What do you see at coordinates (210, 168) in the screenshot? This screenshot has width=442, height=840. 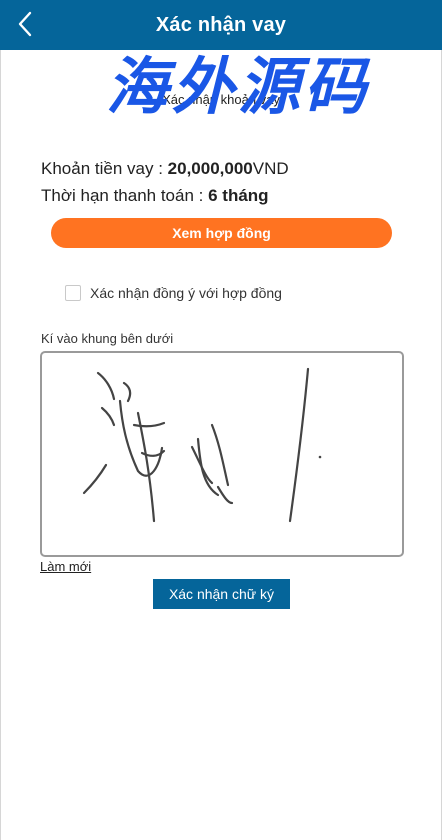 I see `loan-amount-value: 20,000,000` at bounding box center [210, 168].